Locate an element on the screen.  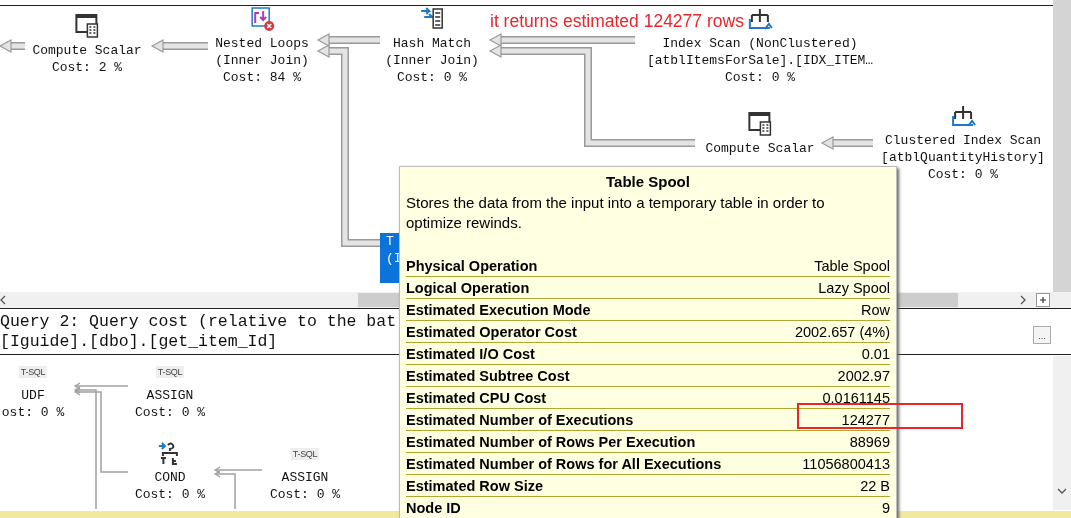
node-label: ost: 0 % is located at coordinates (33, 412).